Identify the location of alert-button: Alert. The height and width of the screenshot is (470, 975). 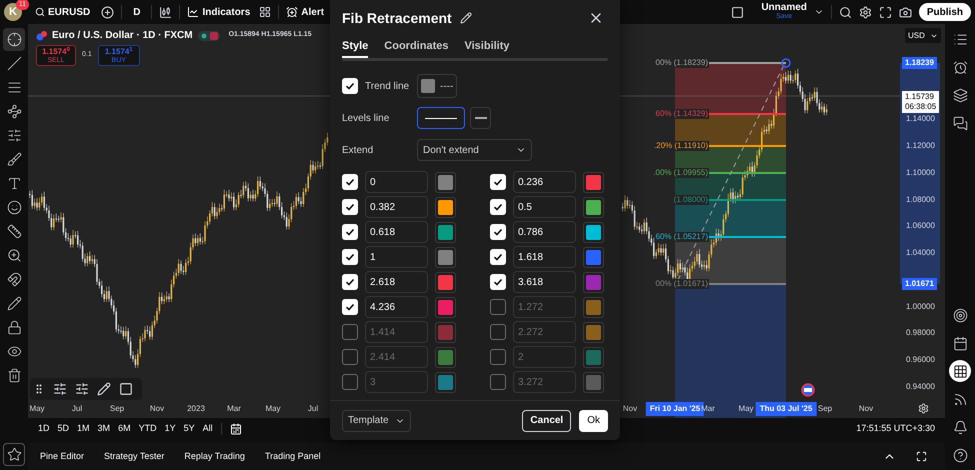
(305, 12).